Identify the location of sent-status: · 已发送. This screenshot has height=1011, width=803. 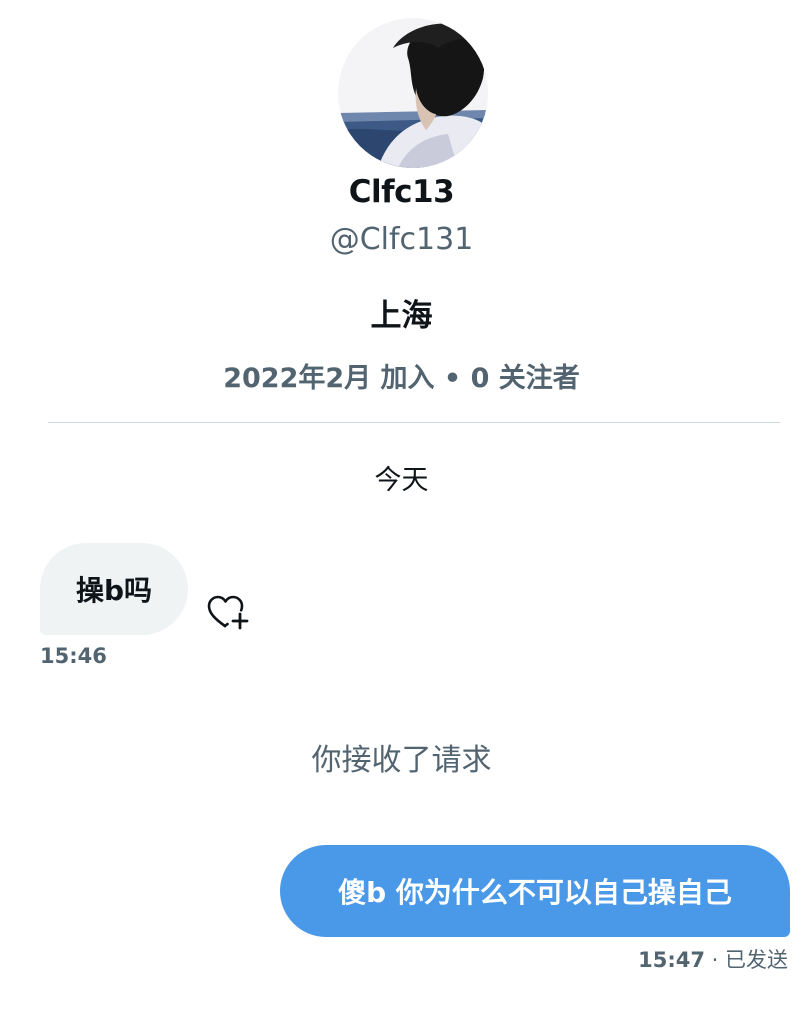
(746, 960).